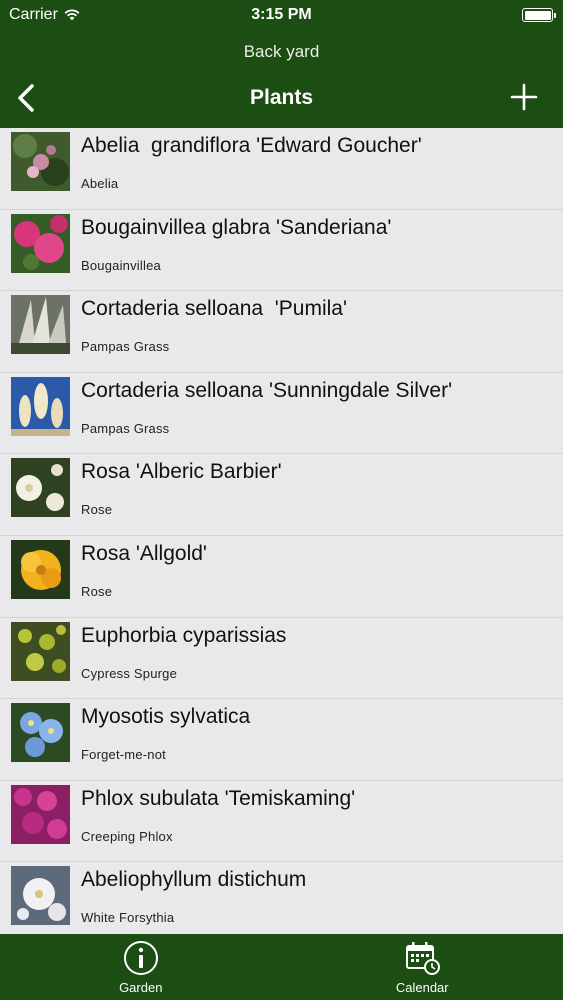 Image resolution: width=563 pixels, height=1000 pixels. Describe the element at coordinates (524, 97) in the screenshot. I see `add-plus-icon` at that location.